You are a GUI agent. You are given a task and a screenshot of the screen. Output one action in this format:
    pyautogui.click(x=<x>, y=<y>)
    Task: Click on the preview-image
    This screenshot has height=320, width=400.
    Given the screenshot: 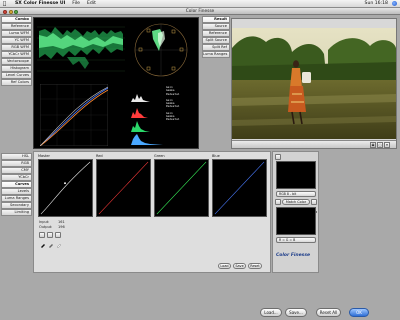 What is the action you would take?
    pyautogui.click(x=314, y=83)
    